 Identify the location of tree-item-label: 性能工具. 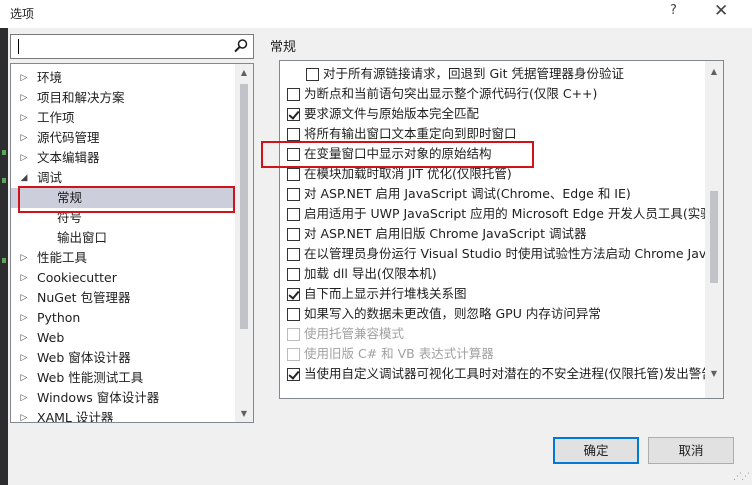
(62, 257).